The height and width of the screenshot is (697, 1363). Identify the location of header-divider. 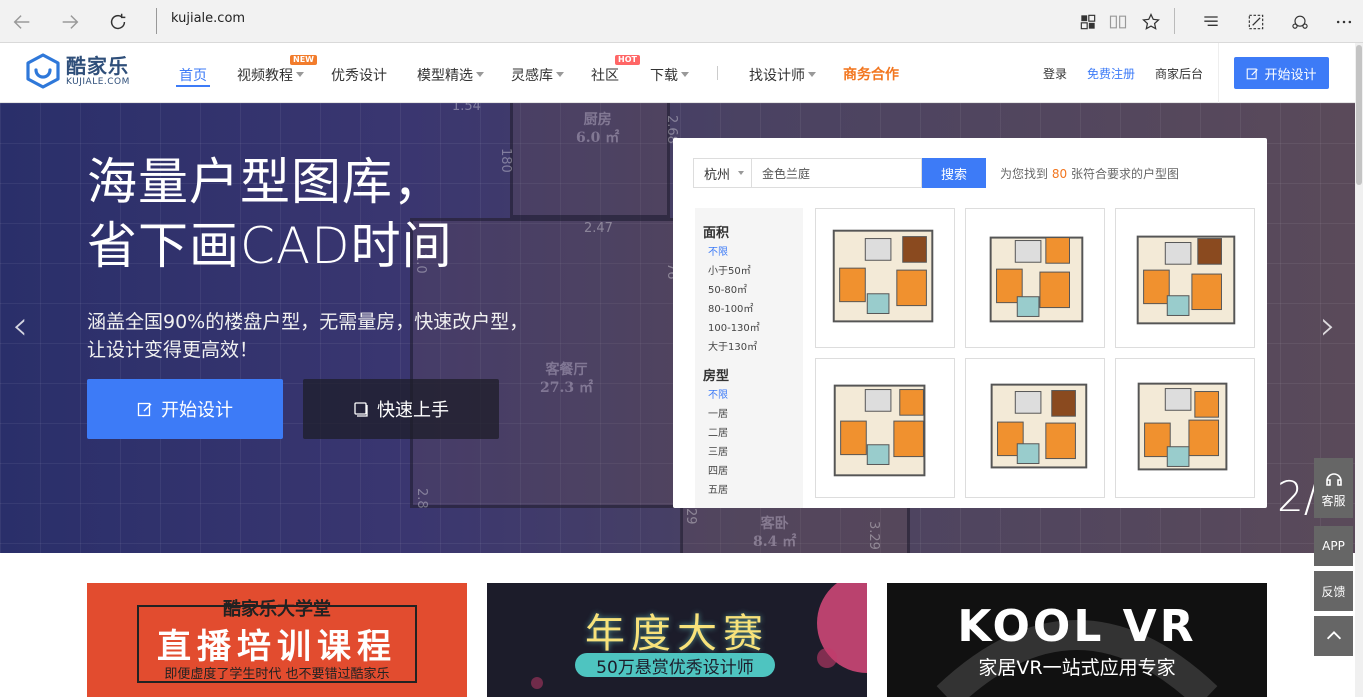
(1218, 73).